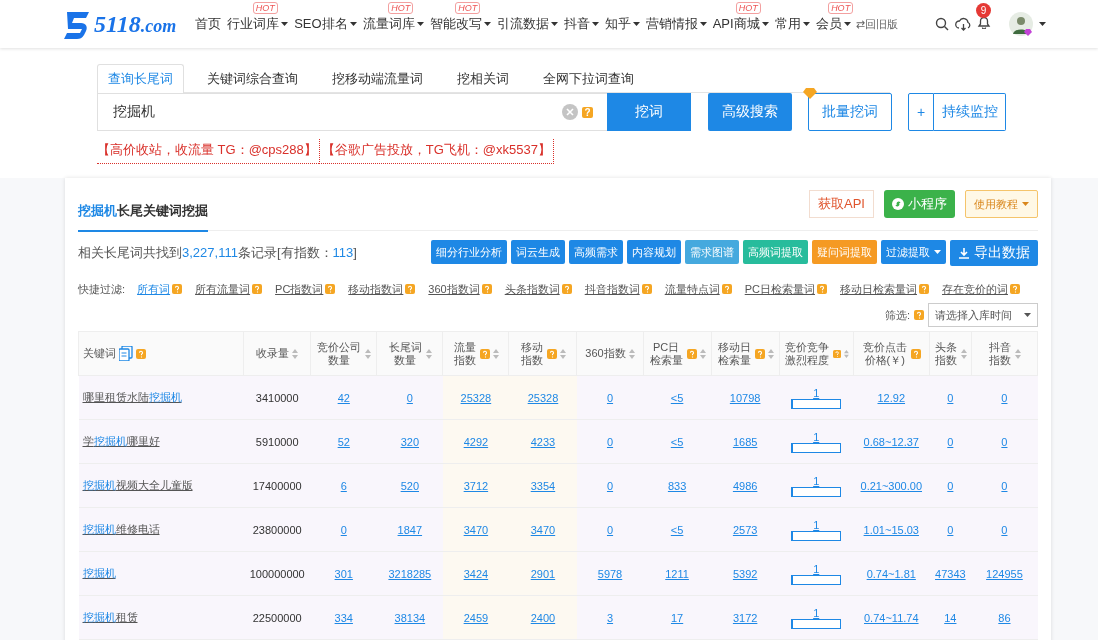  Describe the element at coordinates (919, 204) in the screenshot. I see `mini-program-button: 小程序` at that location.